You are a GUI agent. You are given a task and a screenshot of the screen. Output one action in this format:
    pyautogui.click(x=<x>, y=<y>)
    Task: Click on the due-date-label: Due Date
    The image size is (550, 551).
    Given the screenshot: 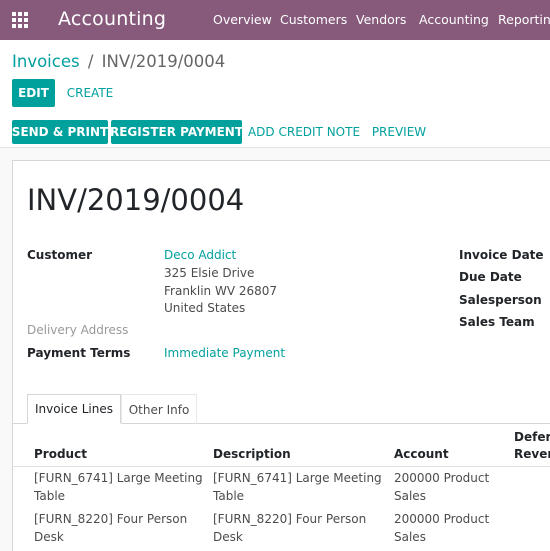 What is the action you would take?
    pyautogui.click(x=490, y=277)
    